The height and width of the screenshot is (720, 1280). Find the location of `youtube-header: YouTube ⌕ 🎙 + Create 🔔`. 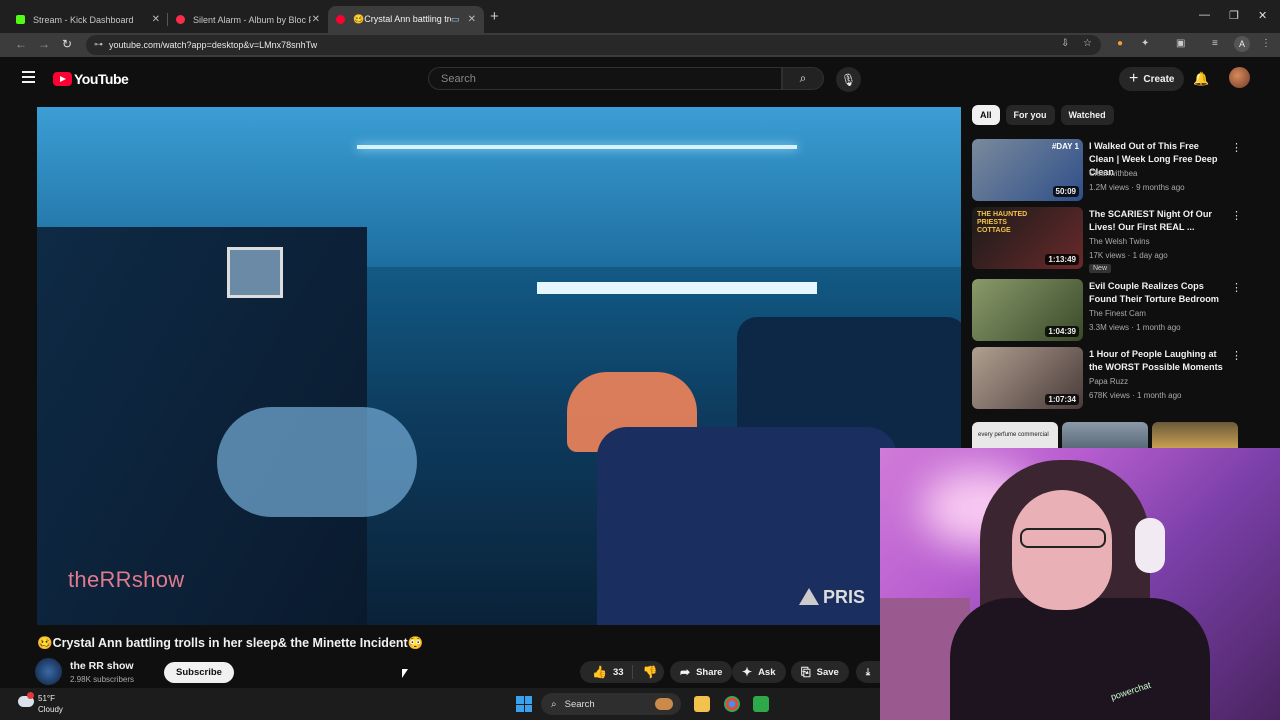

youtube-header: YouTube ⌕ 🎙 + Create 🔔 is located at coordinates (635, 79).